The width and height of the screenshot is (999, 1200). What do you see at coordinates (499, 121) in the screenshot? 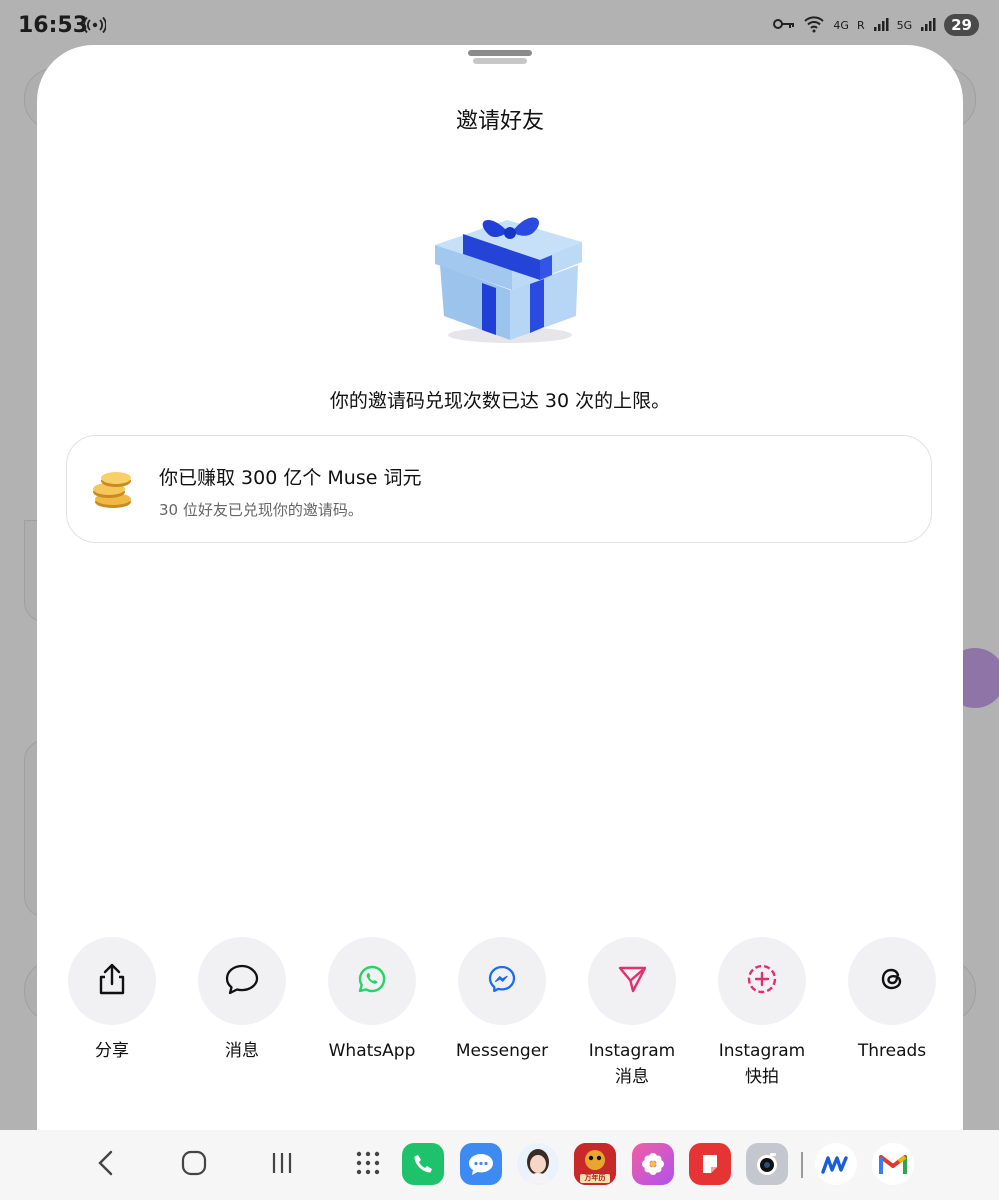
I see `sheet-title: 邀请好友` at bounding box center [499, 121].